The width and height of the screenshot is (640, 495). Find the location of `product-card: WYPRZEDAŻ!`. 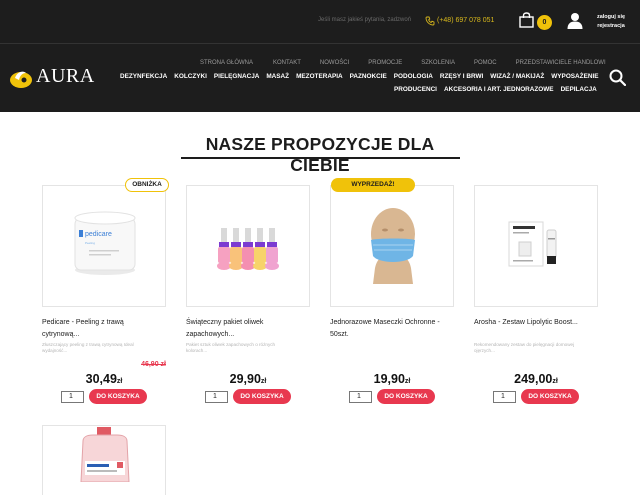

product-card: WYPRZEDAŻ! is located at coordinates (392, 242).